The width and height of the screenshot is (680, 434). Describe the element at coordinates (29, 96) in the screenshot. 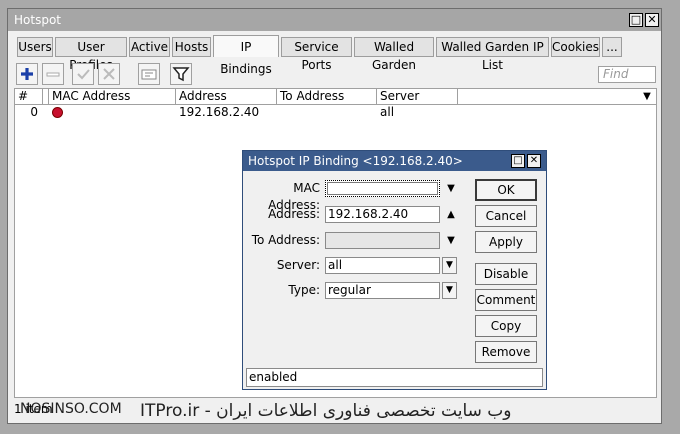

I see `column-header-number: #` at that location.